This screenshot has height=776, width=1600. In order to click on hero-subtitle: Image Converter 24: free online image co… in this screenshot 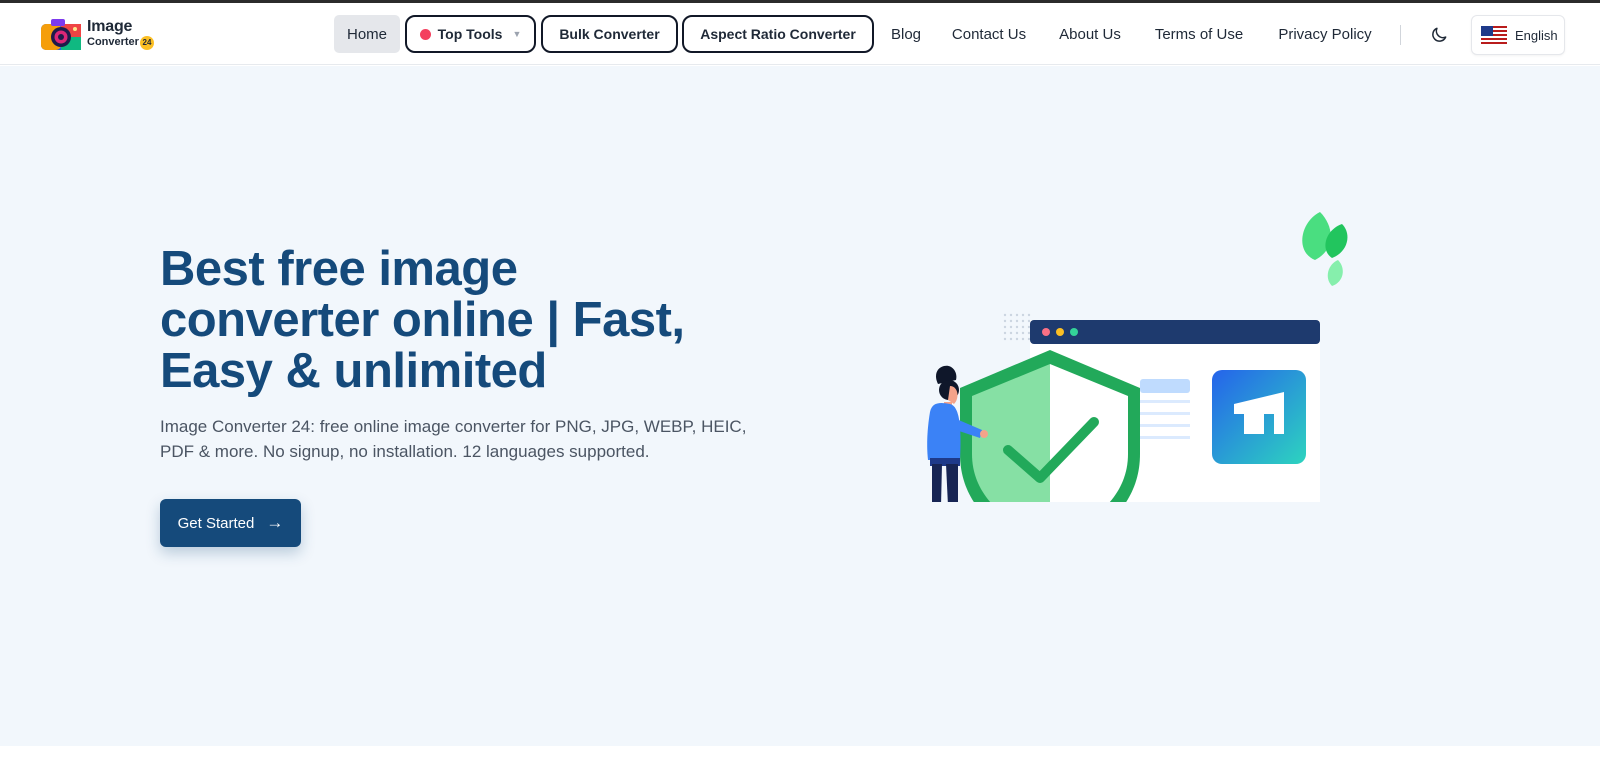, I will do `click(453, 439)`.